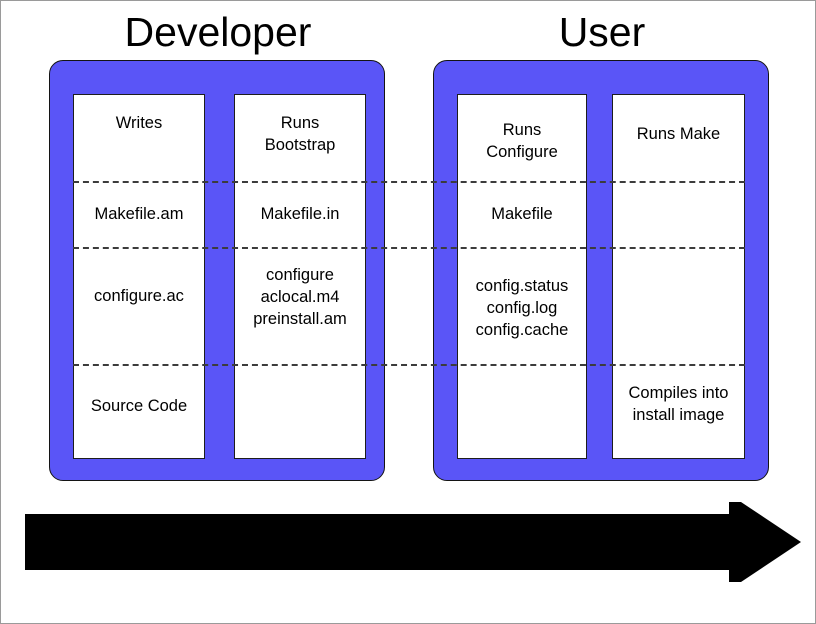  Describe the element at coordinates (139, 296) in the screenshot. I see `cell-writes-row2: configure.ac` at that location.